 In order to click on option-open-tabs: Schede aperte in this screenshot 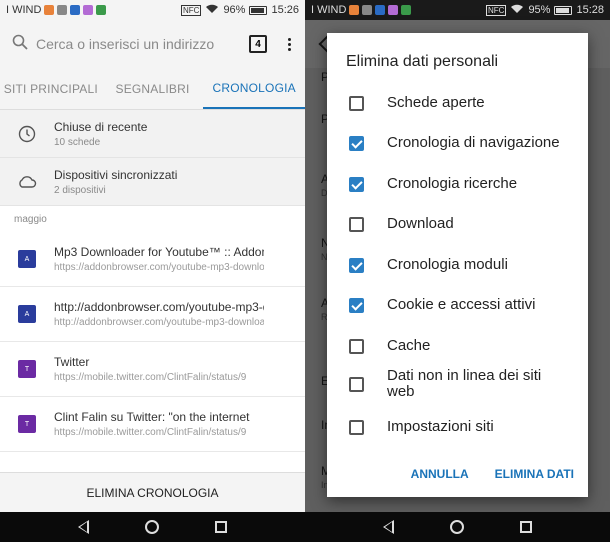, I will do `click(457, 103)`.